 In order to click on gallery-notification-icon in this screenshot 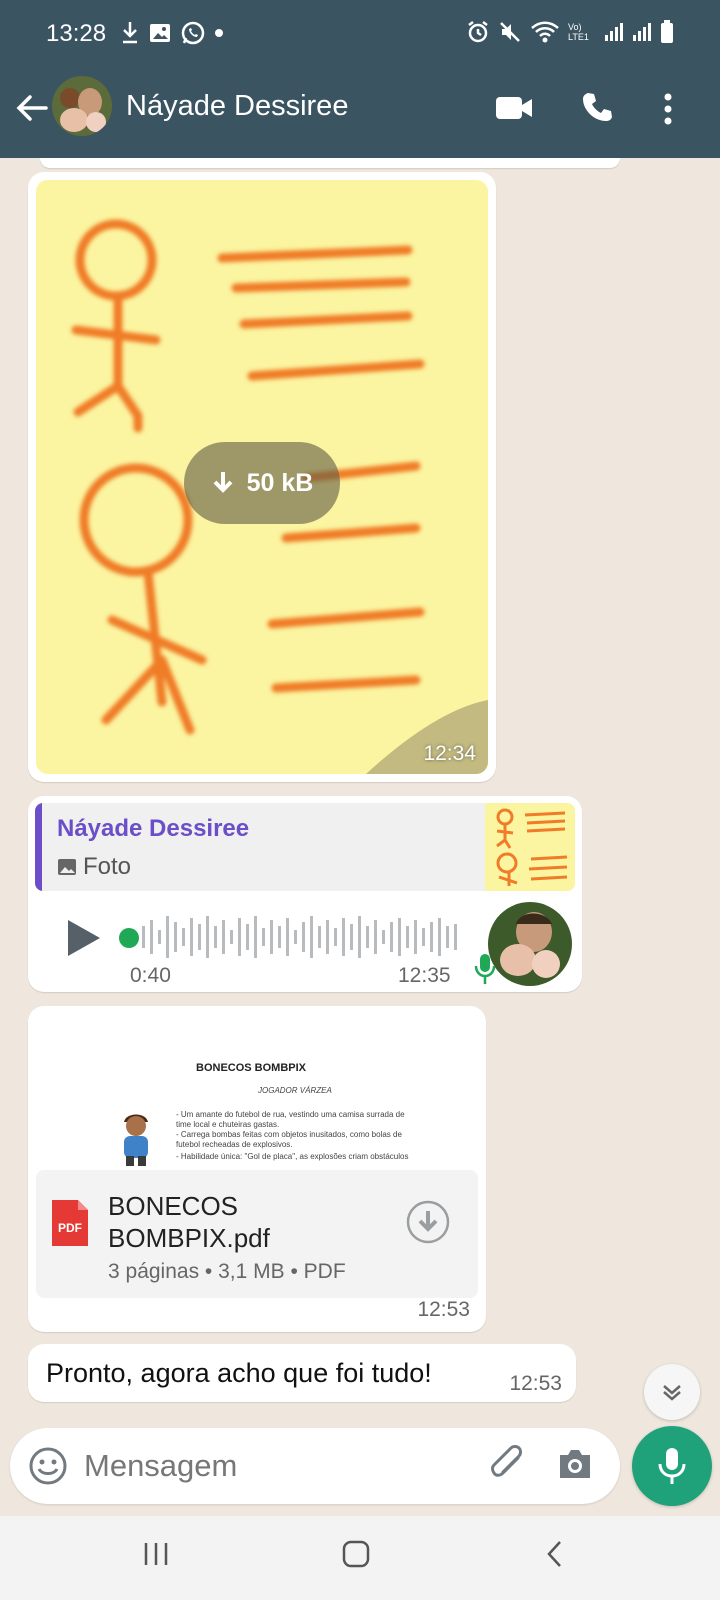, I will do `click(160, 33)`.